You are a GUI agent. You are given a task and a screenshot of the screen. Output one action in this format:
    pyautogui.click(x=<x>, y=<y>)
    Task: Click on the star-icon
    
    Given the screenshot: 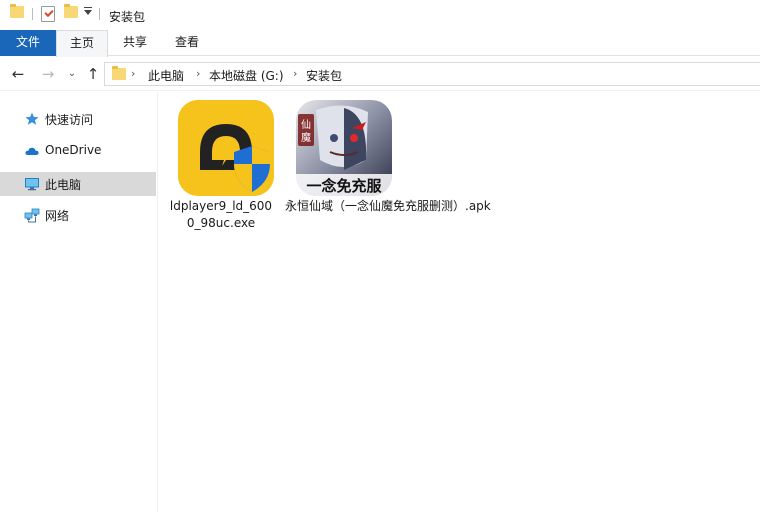 What is the action you would take?
    pyautogui.click(x=32, y=118)
    